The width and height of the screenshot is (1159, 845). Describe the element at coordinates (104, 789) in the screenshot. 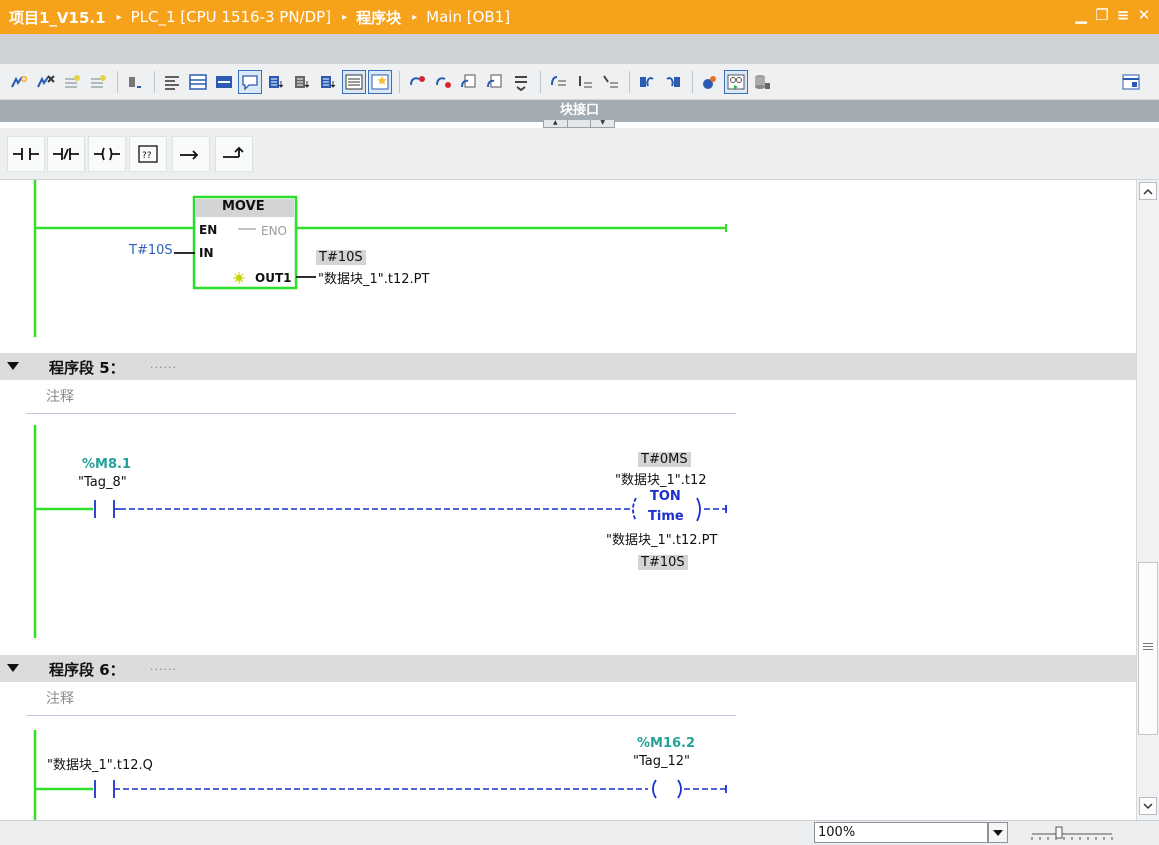

I see `contact-t12-q` at that location.